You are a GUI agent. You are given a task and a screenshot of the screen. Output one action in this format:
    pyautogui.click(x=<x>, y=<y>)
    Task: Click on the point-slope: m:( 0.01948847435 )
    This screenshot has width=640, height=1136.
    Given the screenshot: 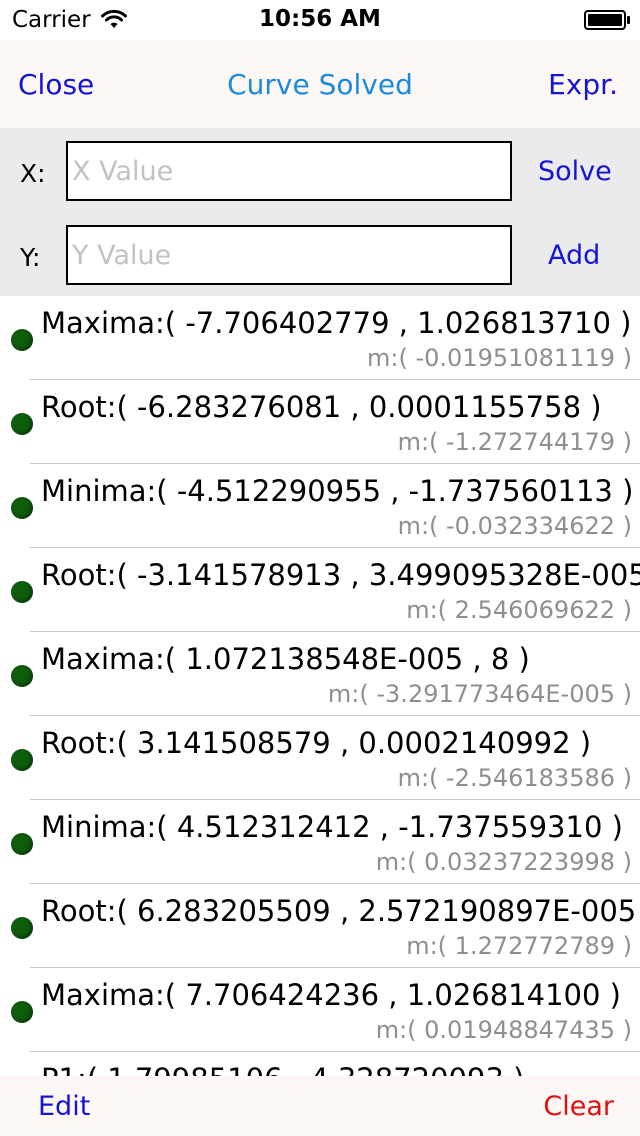 What is the action you would take?
    pyautogui.click(x=503, y=1030)
    